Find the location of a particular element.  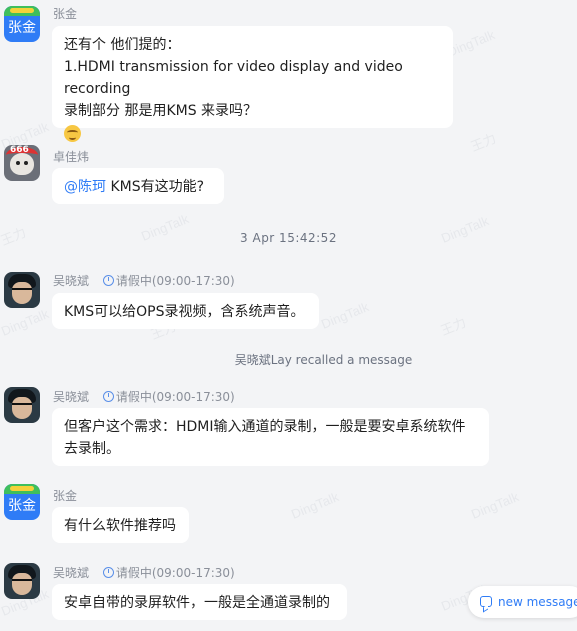

avatar: 666 is located at coordinates (22, 163).